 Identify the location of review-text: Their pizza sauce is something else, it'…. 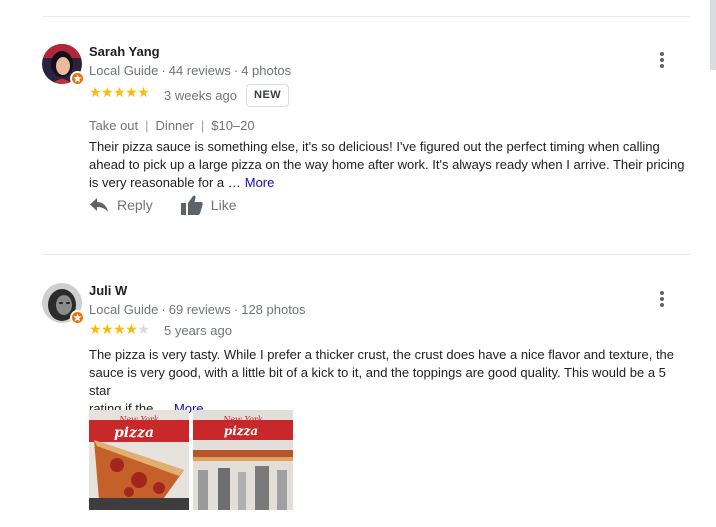
(389, 165).